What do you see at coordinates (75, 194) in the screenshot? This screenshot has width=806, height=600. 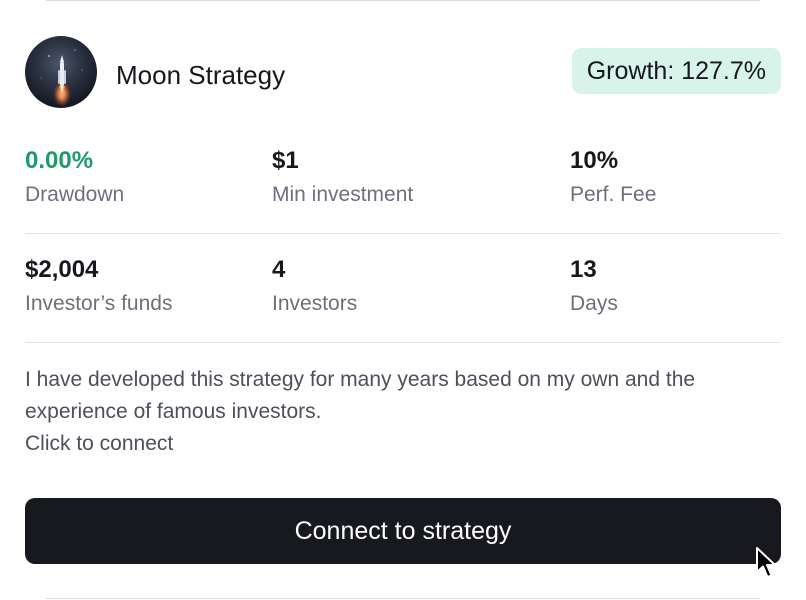 I see `stat-label: Drawdown` at bounding box center [75, 194].